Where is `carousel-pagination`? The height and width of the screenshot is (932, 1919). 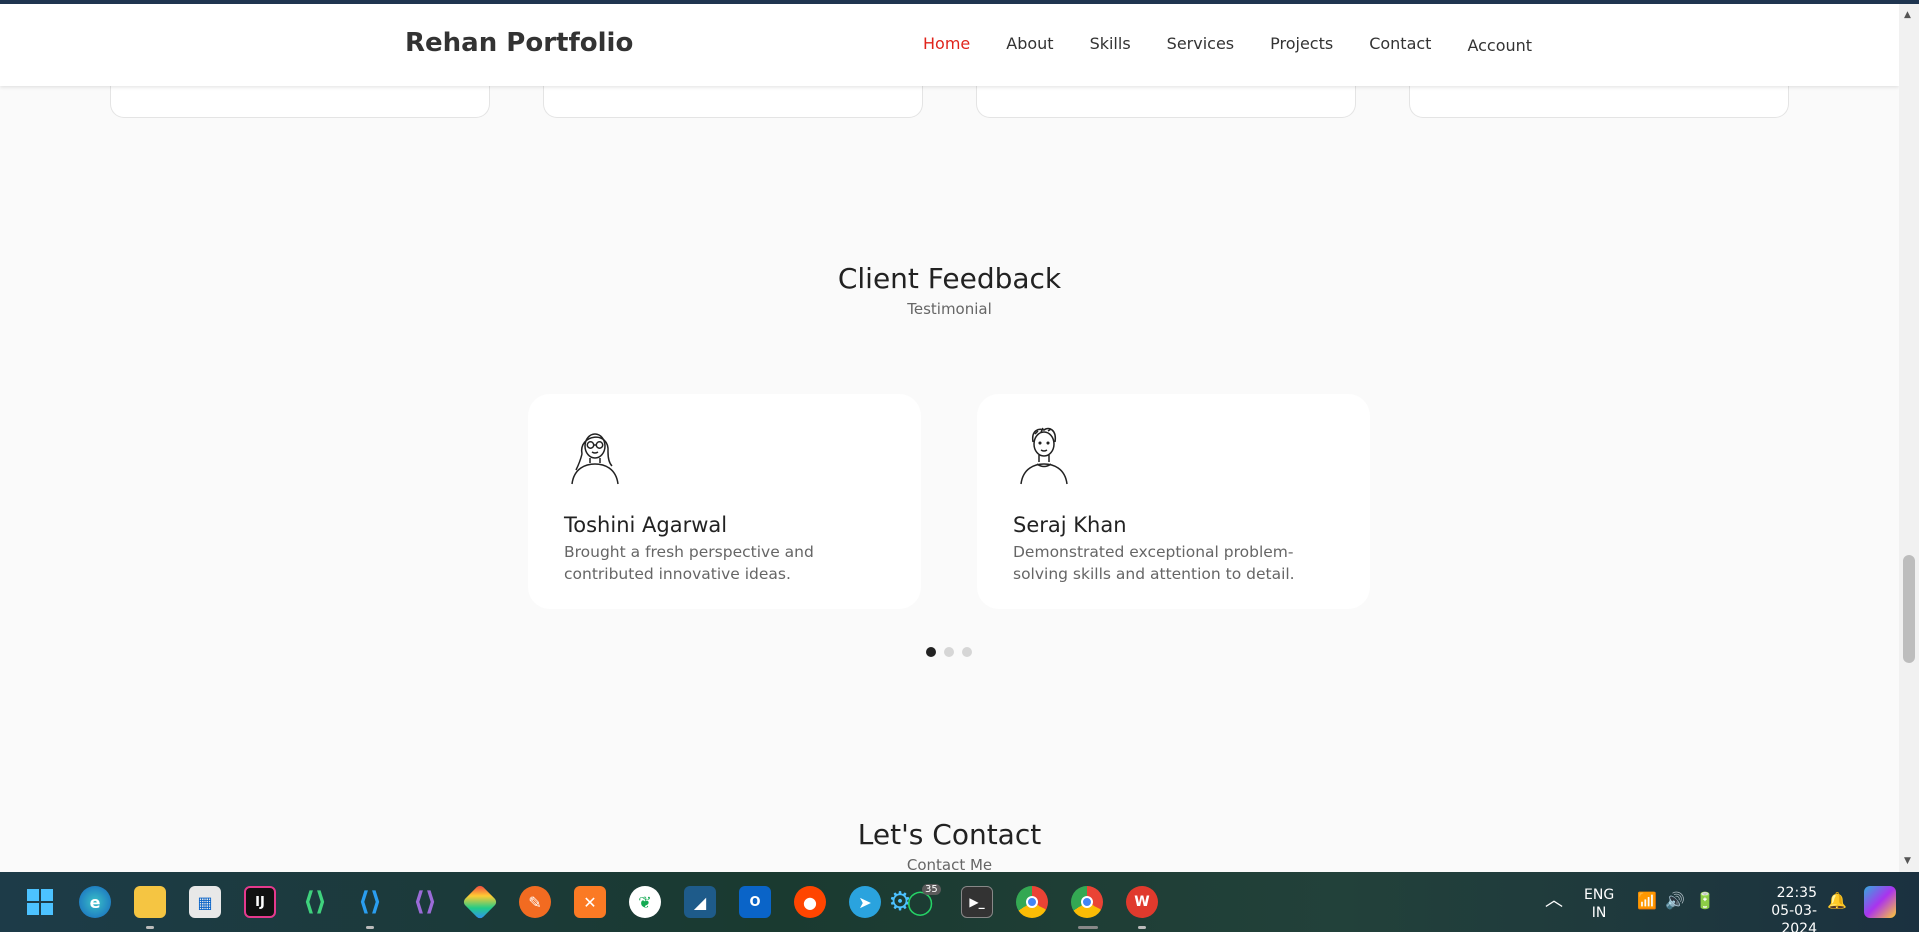
carousel-pagination is located at coordinates (949, 652).